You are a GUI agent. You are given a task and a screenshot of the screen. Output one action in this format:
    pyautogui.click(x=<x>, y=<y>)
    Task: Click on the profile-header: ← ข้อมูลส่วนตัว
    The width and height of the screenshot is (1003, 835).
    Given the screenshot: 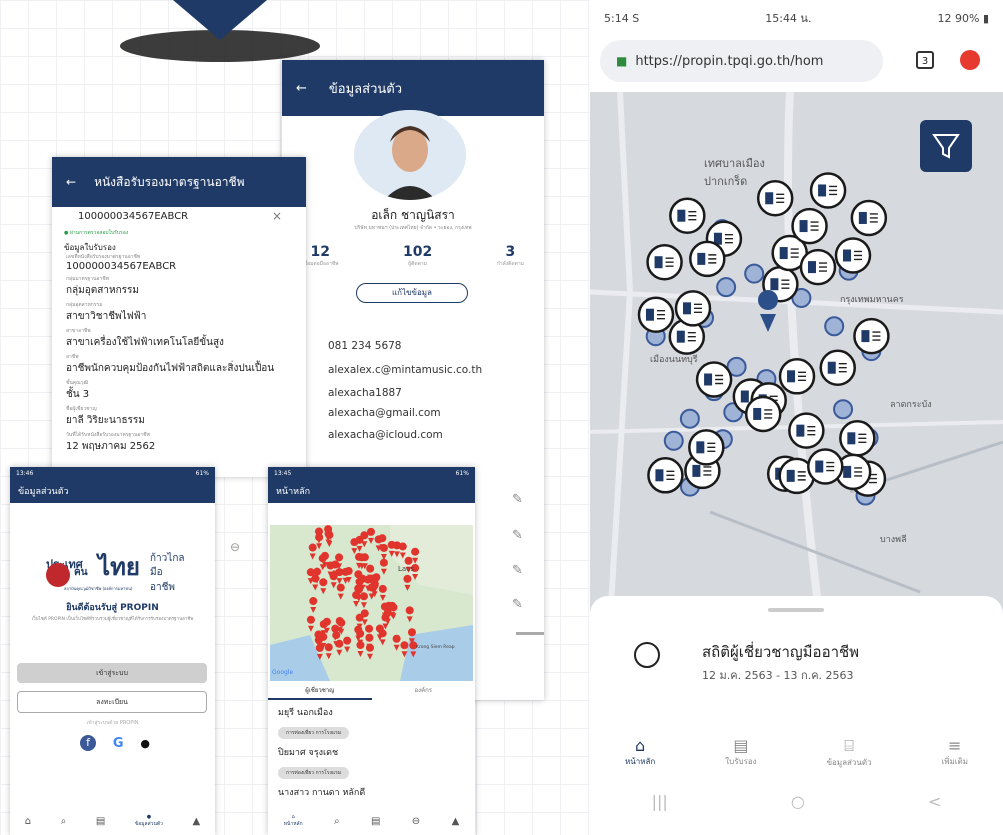 What is the action you would take?
    pyautogui.click(x=413, y=88)
    